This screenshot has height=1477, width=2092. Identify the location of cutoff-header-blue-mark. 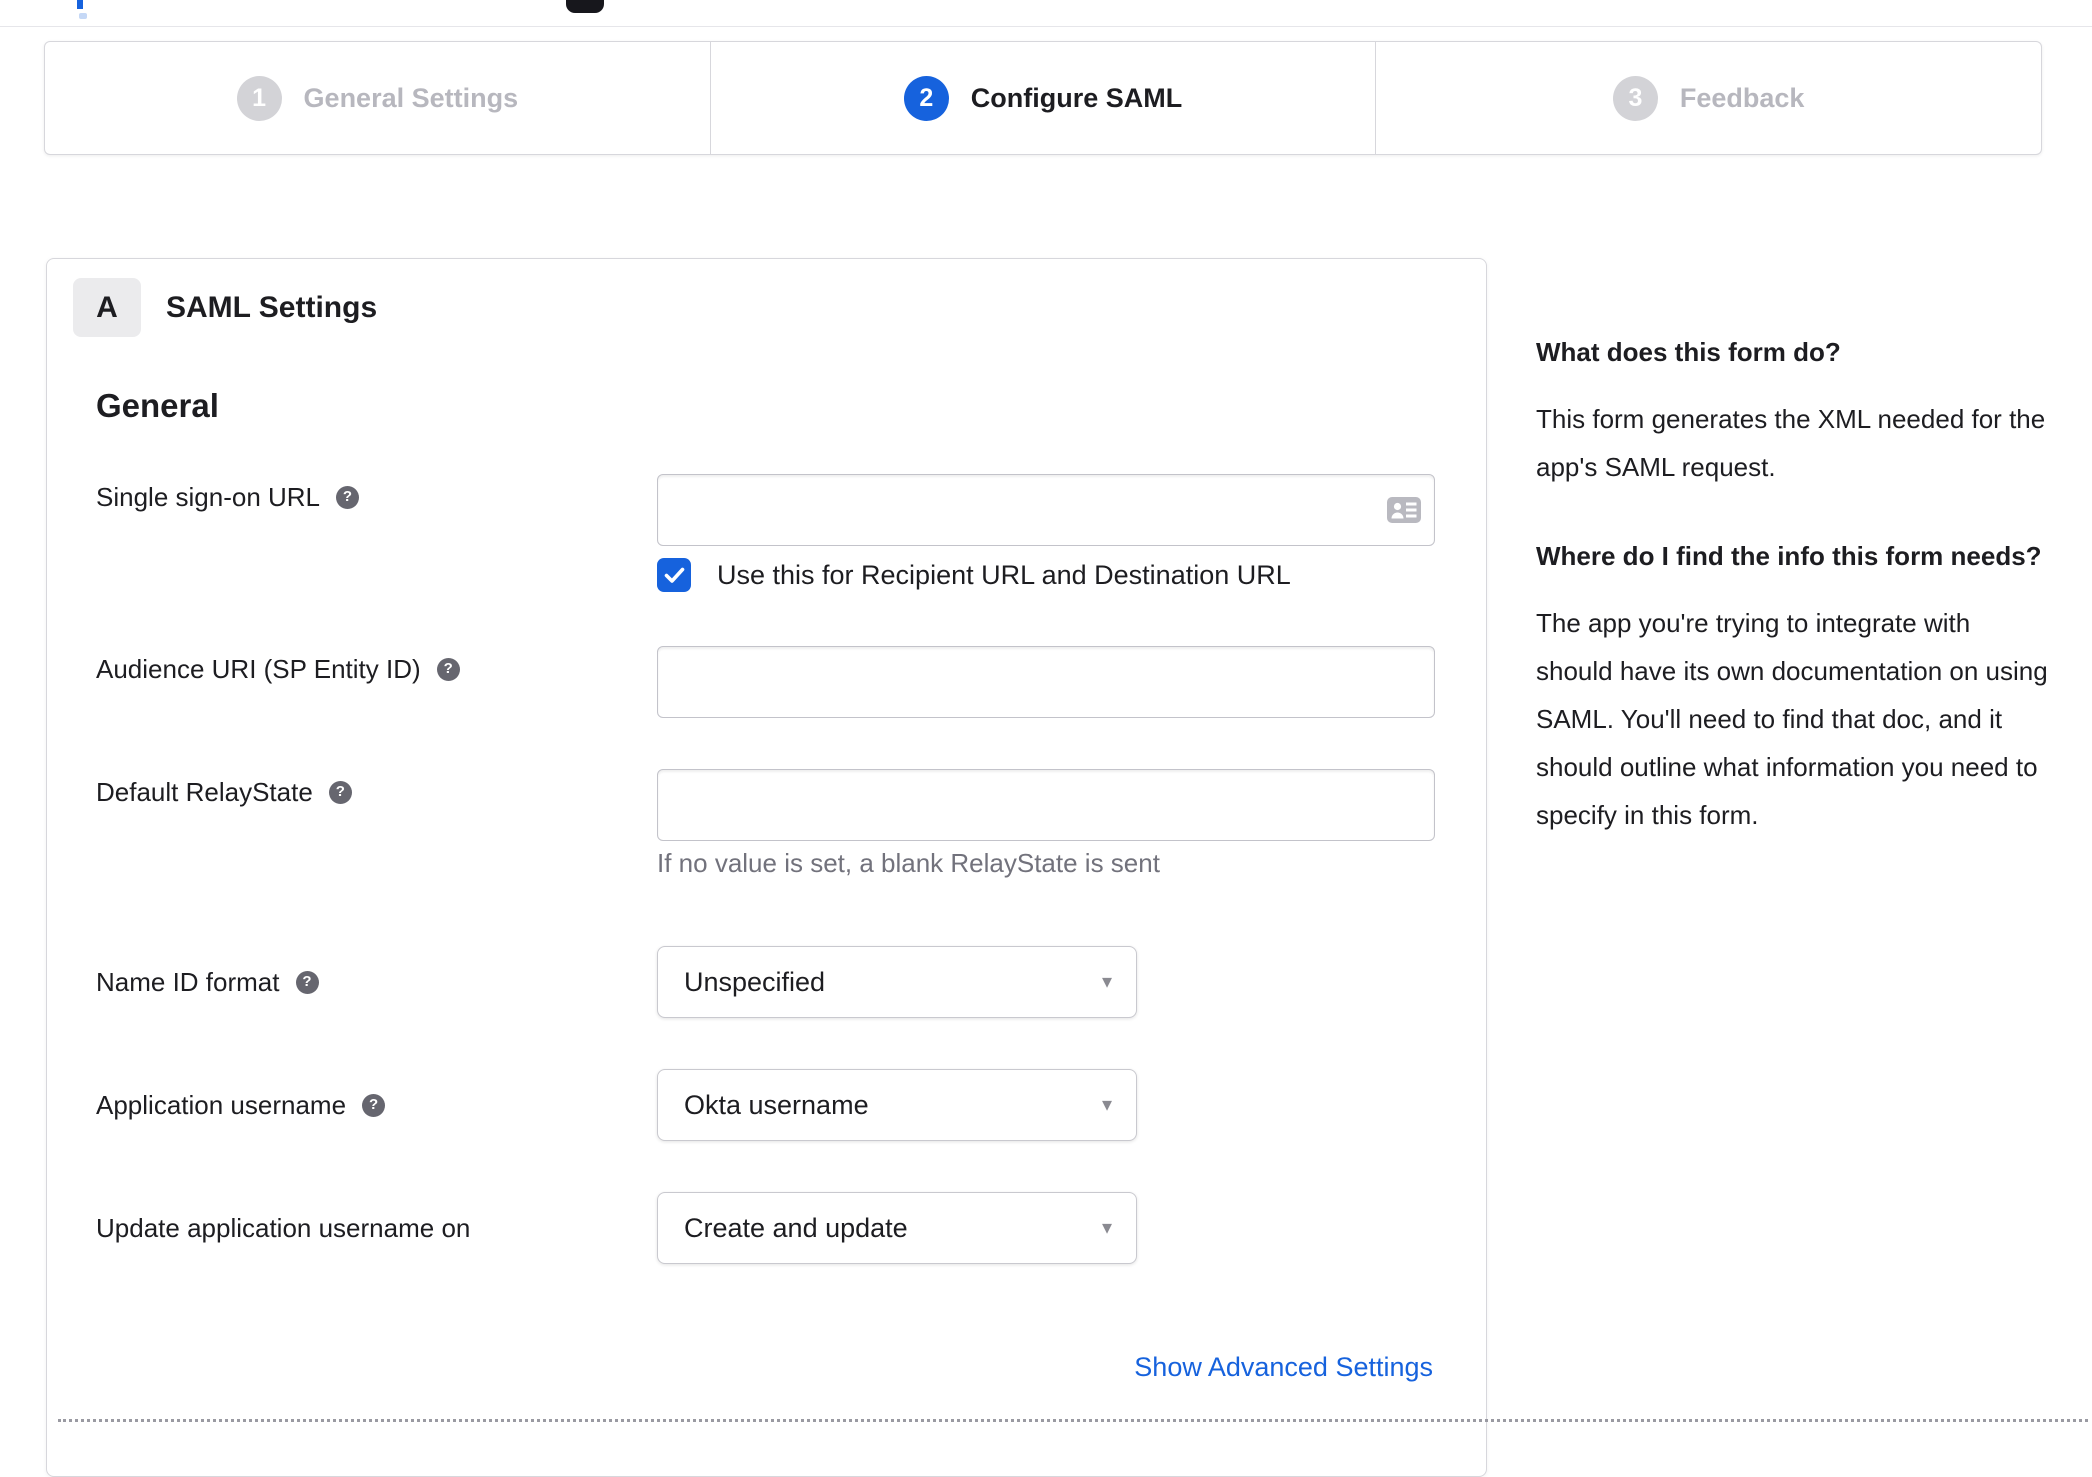
(80, 4).